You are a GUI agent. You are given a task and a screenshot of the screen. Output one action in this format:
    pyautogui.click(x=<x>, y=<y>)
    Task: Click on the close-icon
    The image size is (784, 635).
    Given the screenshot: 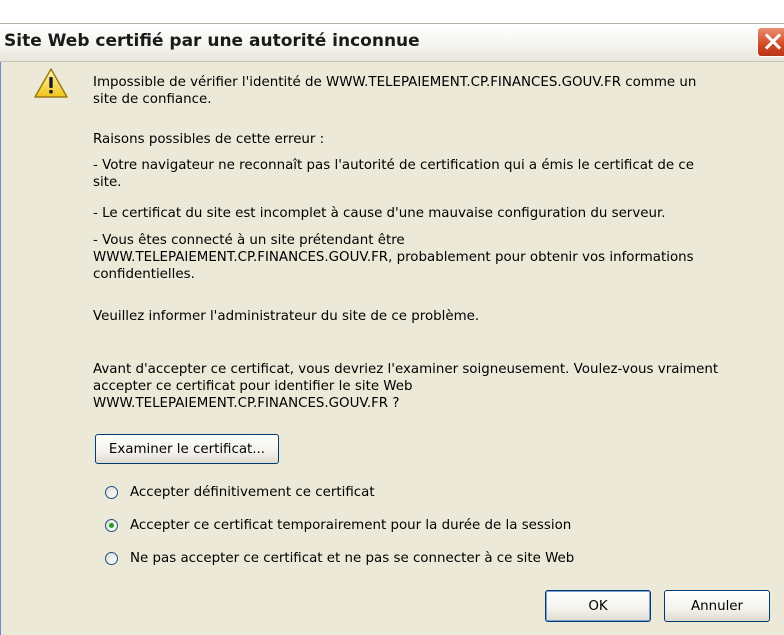 What is the action you would take?
    pyautogui.click(x=770, y=42)
    